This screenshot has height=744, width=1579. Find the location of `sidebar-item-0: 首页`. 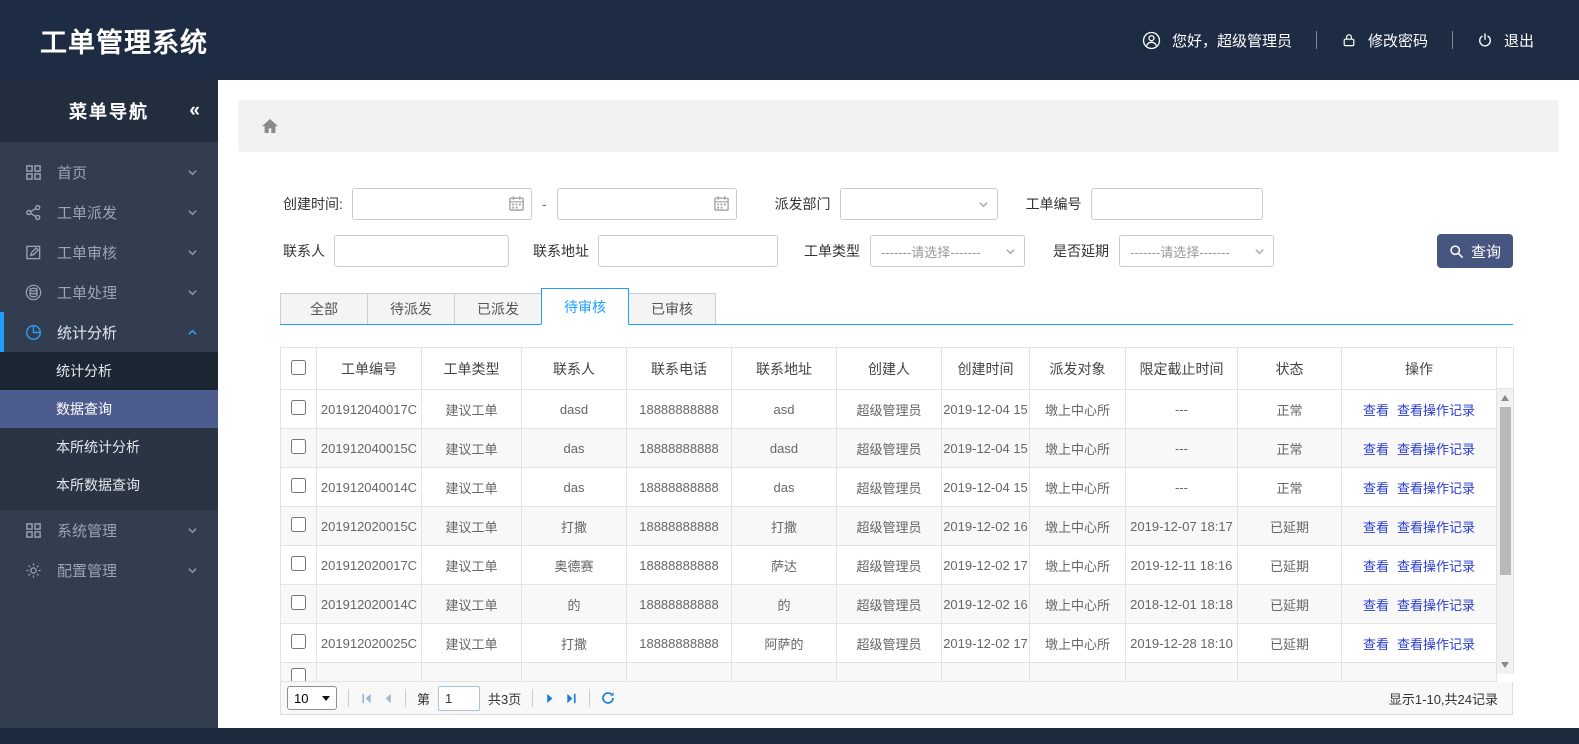

sidebar-item-0: 首页 is located at coordinates (109, 172).